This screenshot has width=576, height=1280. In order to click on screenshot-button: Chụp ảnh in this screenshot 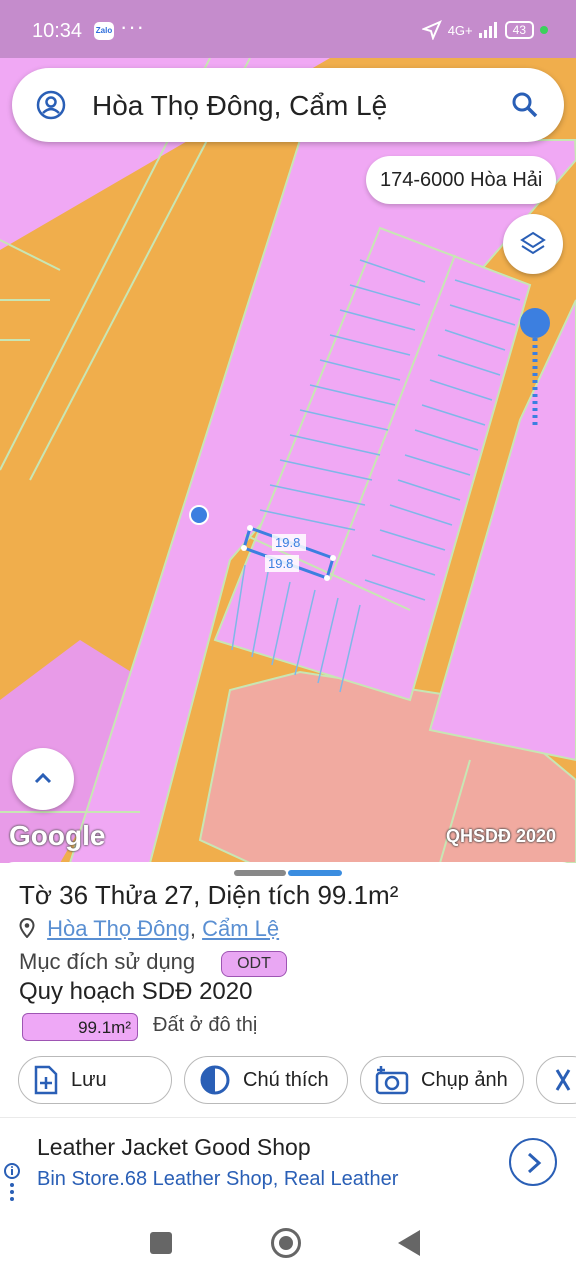, I will do `click(442, 1080)`.